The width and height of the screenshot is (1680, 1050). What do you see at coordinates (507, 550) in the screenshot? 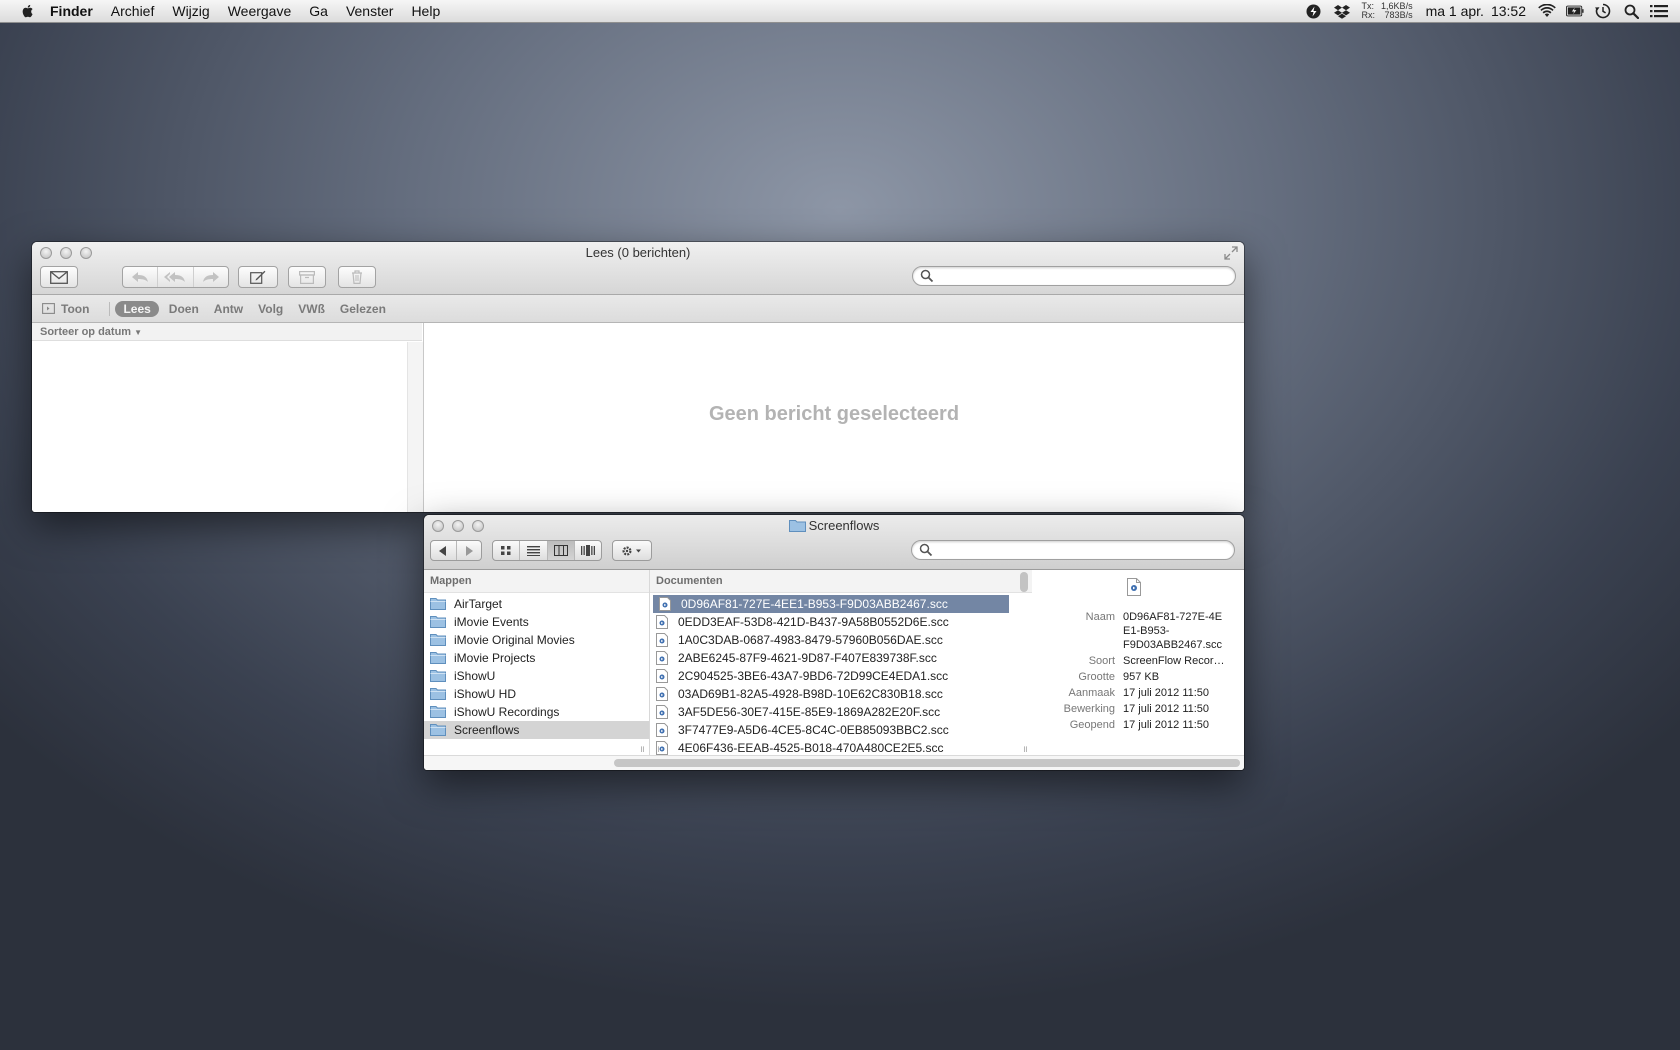
I see `icon-view-button` at bounding box center [507, 550].